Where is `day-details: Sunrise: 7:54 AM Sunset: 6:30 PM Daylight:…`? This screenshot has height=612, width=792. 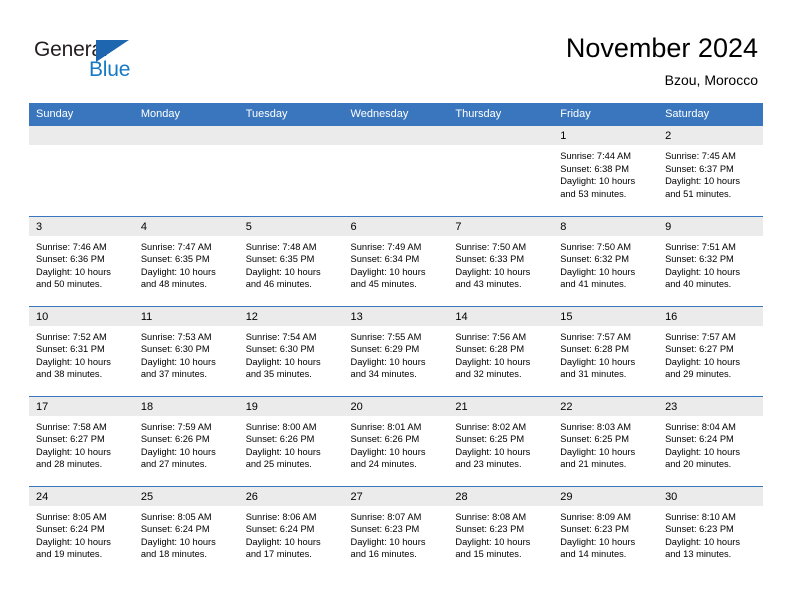 day-details: Sunrise: 7:54 AM Sunset: 6:30 PM Daylight:… is located at coordinates (291, 353).